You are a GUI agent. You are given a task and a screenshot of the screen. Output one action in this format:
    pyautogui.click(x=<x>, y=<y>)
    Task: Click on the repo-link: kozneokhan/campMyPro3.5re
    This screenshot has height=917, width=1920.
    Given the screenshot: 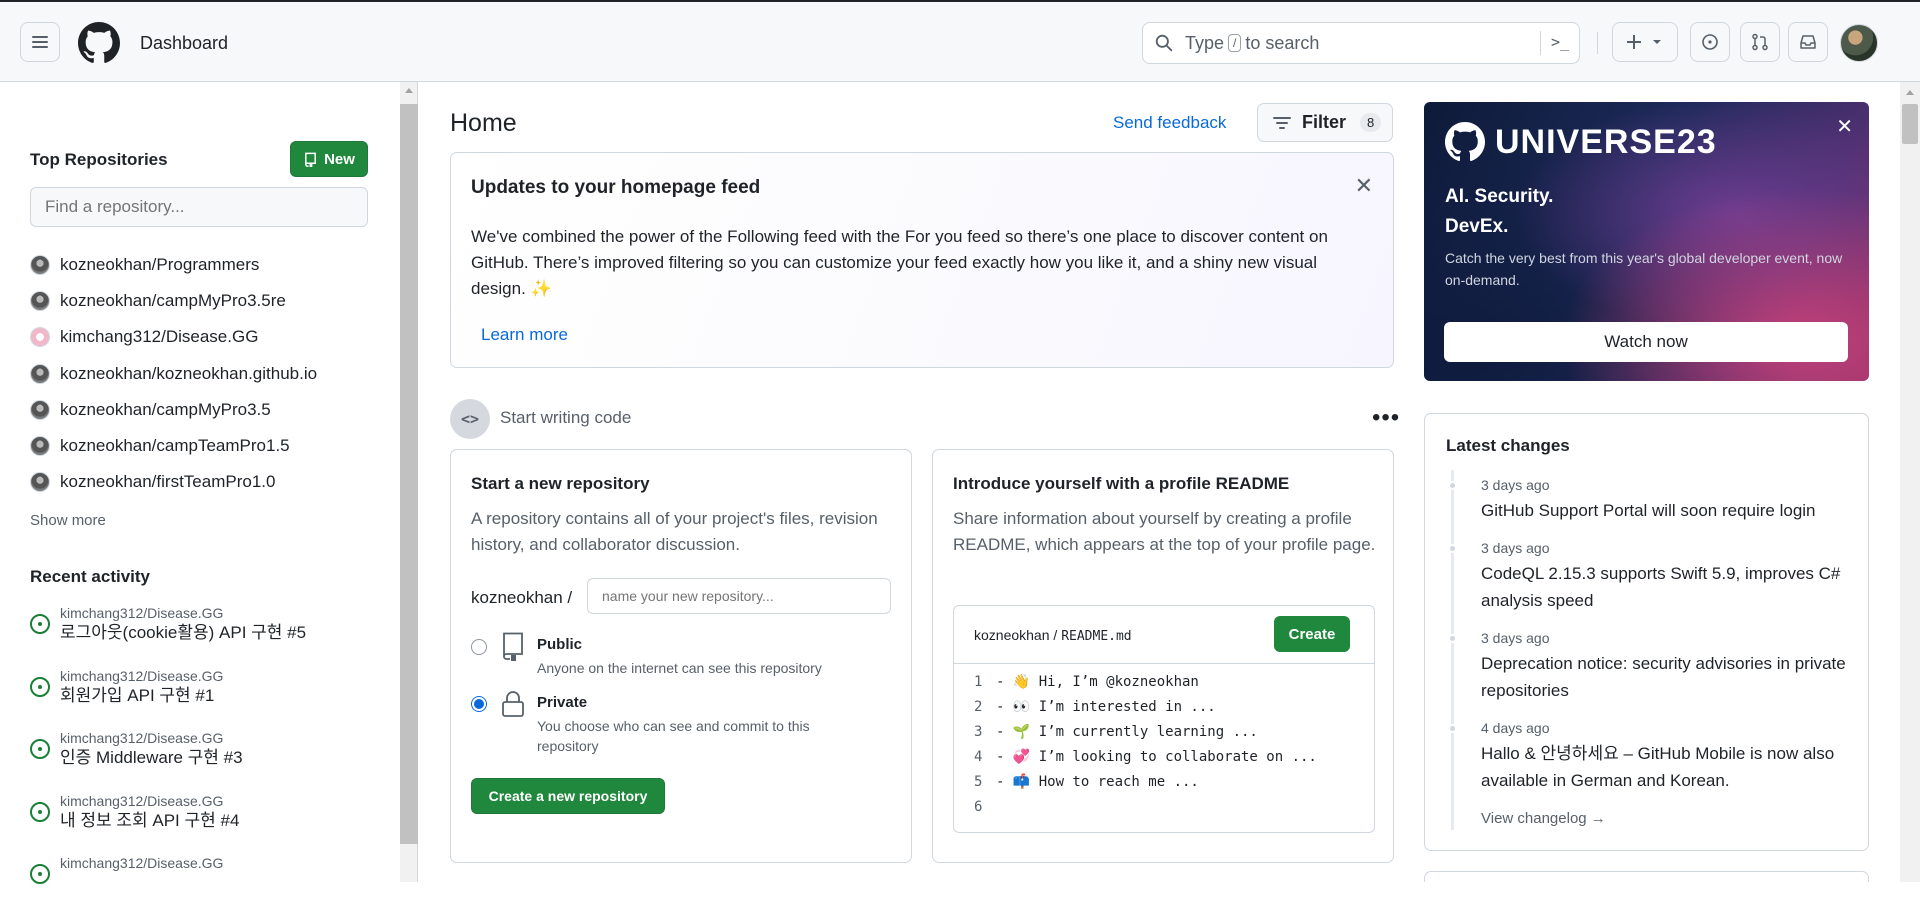 What is the action you would take?
    pyautogui.click(x=173, y=301)
    